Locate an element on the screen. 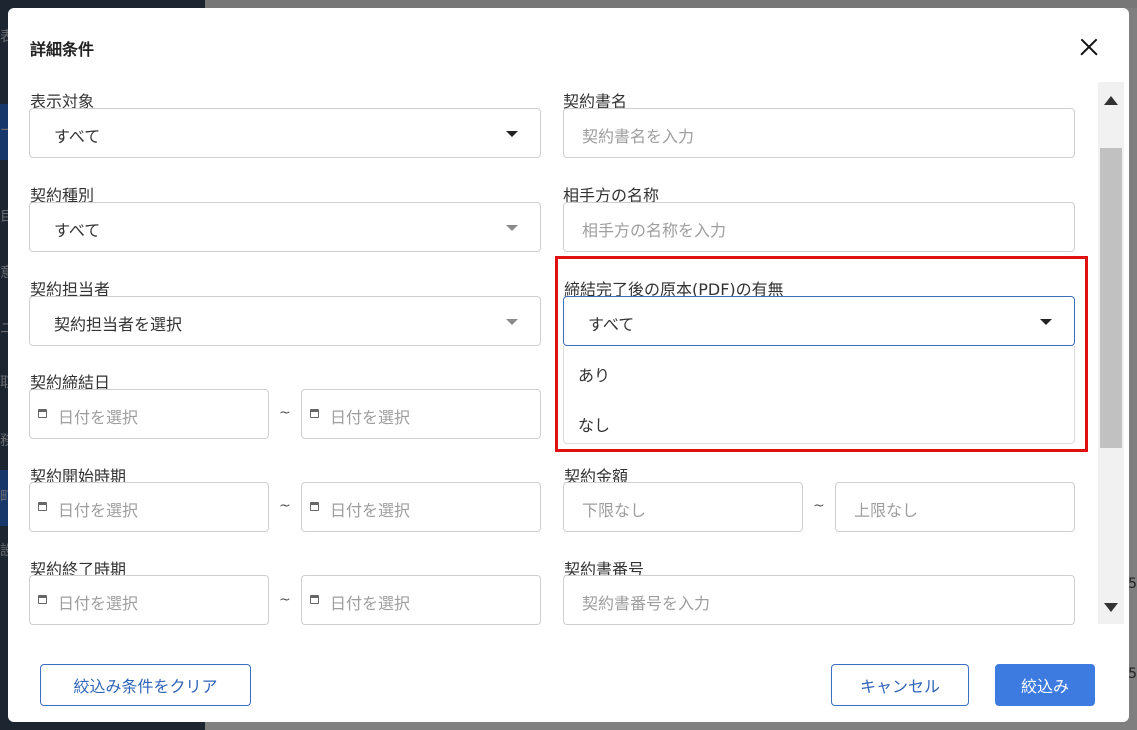 The width and height of the screenshot is (1137, 730). scroll-down-icon is located at coordinates (1111, 607).